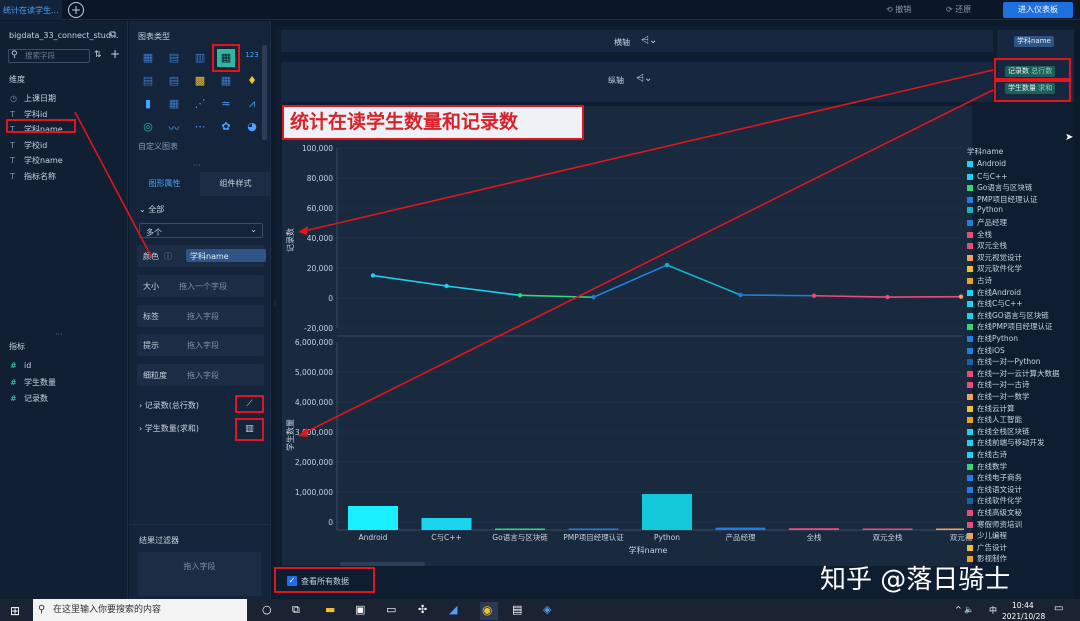 This screenshot has width=1080, height=621. I want to click on file-explorer-icon: ▬, so click(330, 609).